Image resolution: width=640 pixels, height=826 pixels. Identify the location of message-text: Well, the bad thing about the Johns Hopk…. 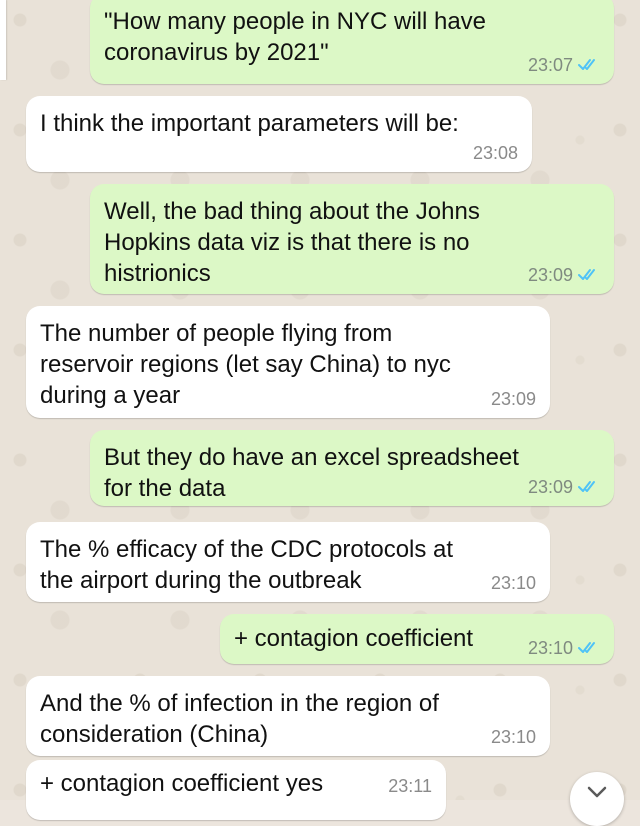
(292, 242).